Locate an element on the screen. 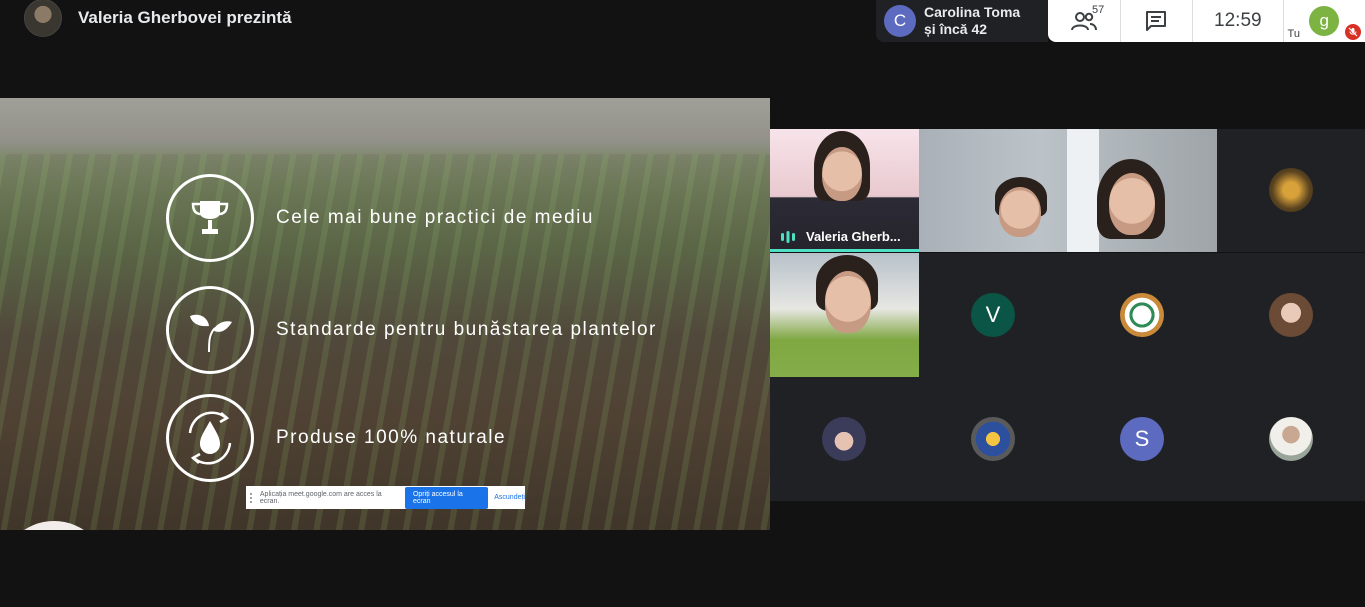 The image size is (1365, 607). self-label: Tu is located at coordinates (1293, 34).